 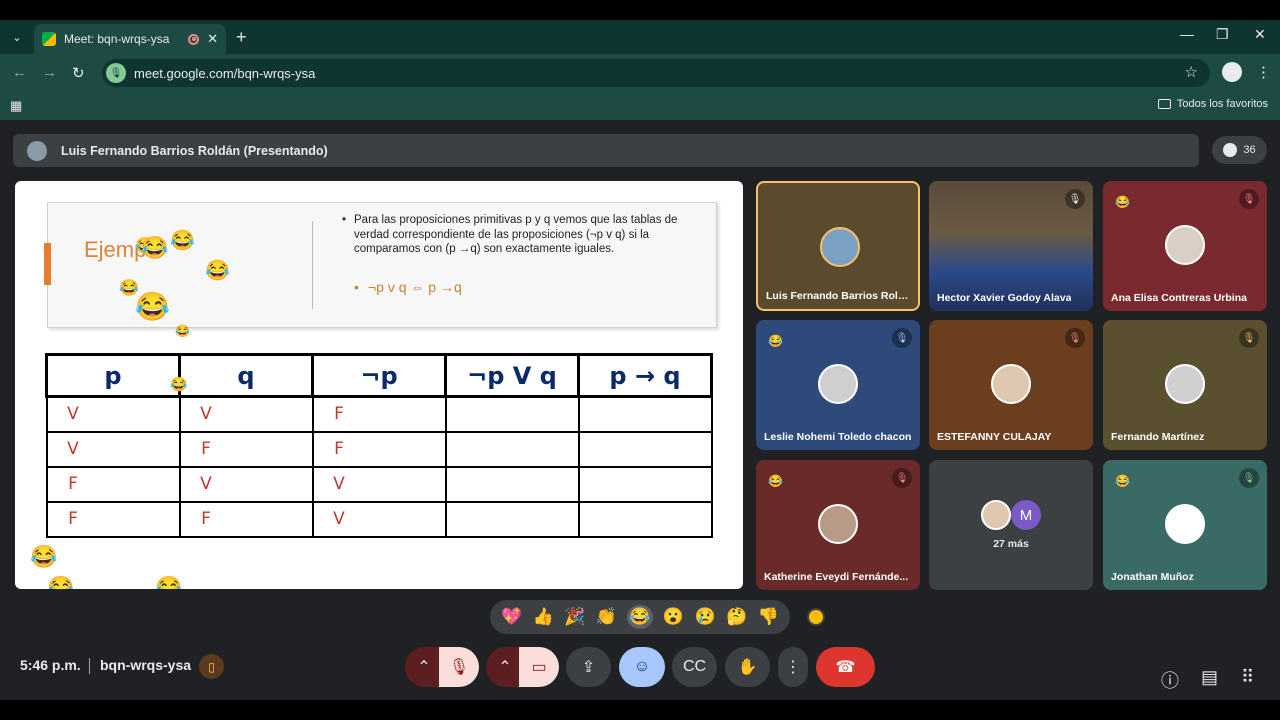 What do you see at coordinates (1209, 677) in the screenshot?
I see `chat-icon: ▤` at bounding box center [1209, 677].